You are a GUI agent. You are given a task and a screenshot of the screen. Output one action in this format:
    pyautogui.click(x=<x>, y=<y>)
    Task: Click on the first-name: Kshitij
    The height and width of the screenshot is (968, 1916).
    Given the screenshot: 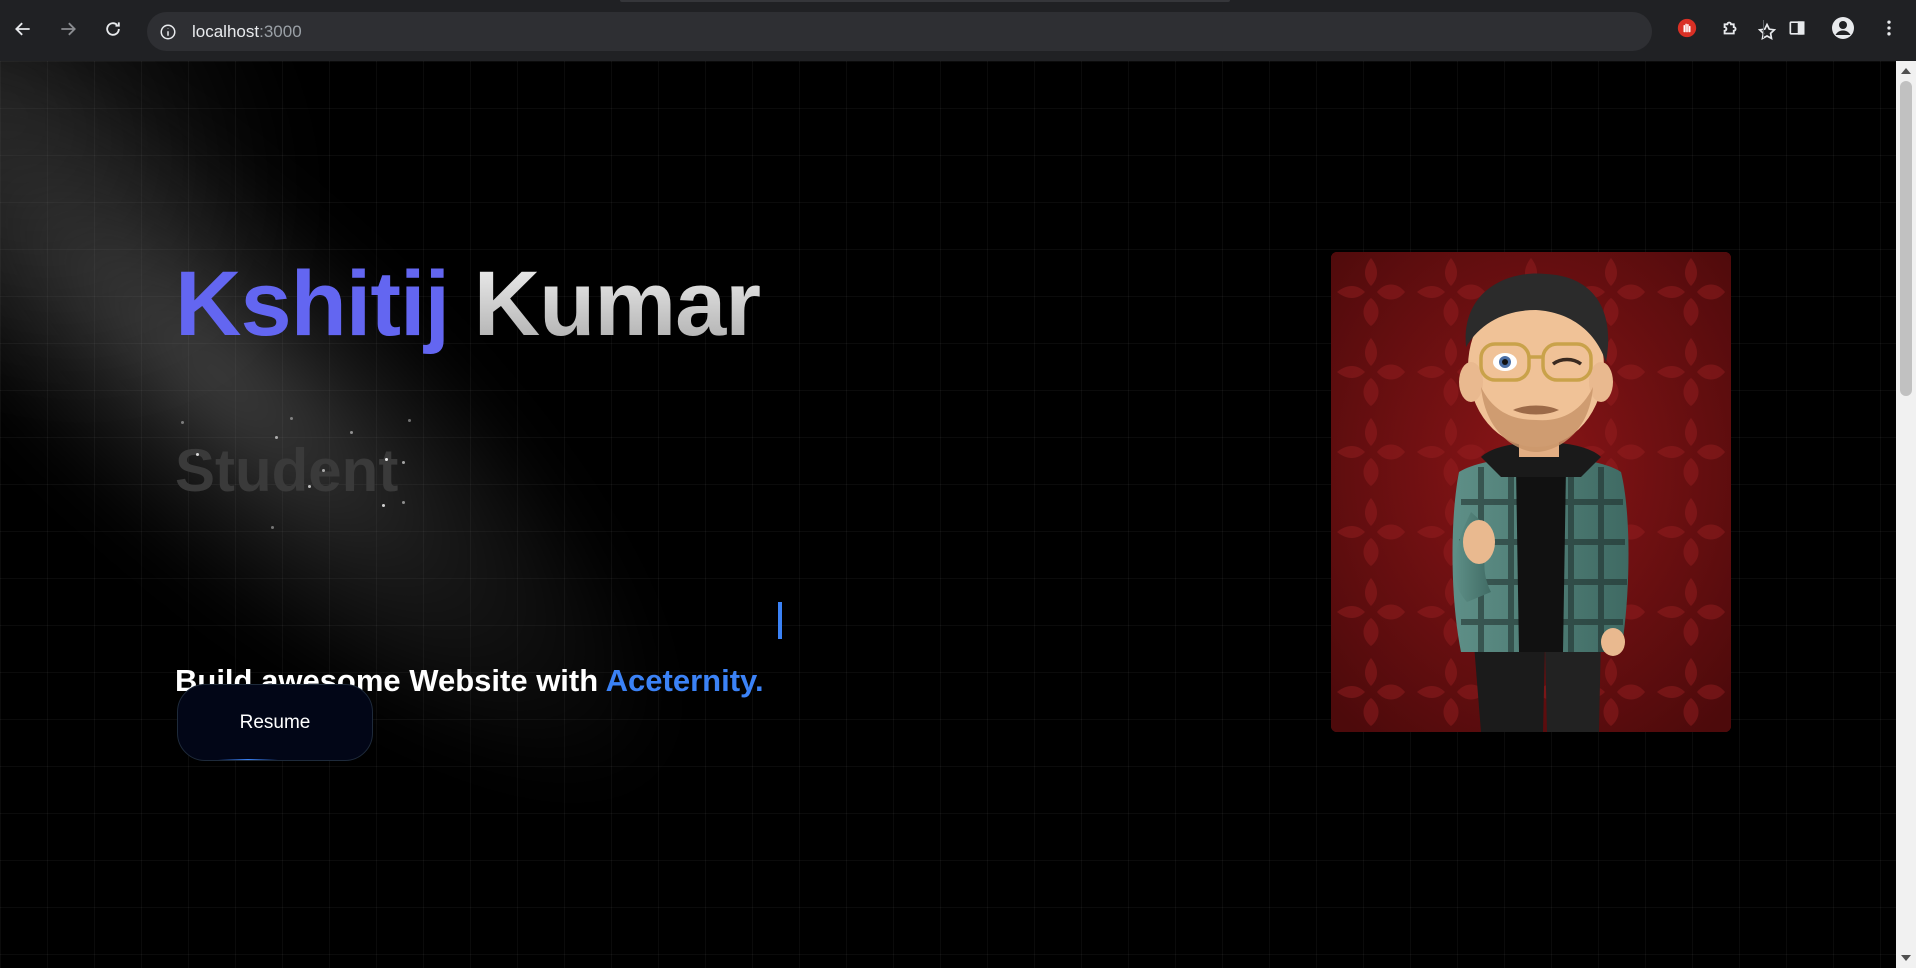 What is the action you would take?
    pyautogui.click(x=312, y=304)
    